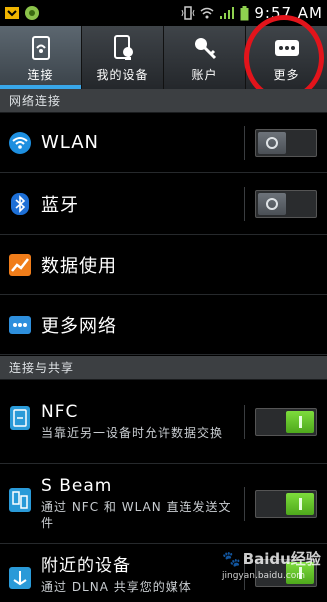 This screenshot has width=327, height=602. I want to click on more-dots-icon, so click(286, 47).